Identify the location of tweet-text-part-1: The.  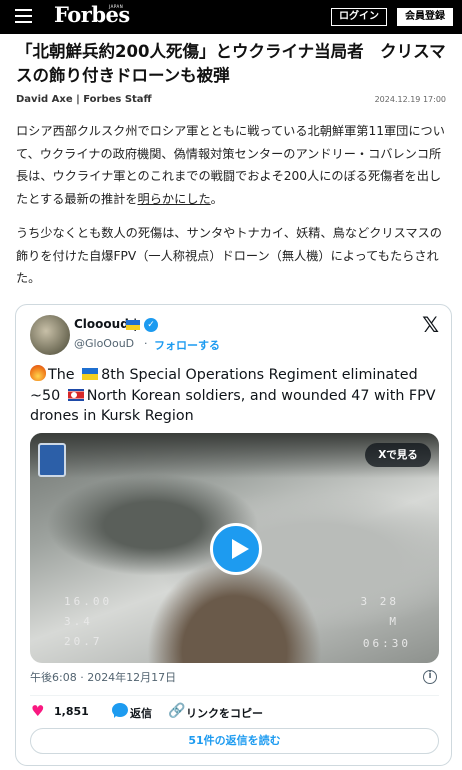
(64, 375).